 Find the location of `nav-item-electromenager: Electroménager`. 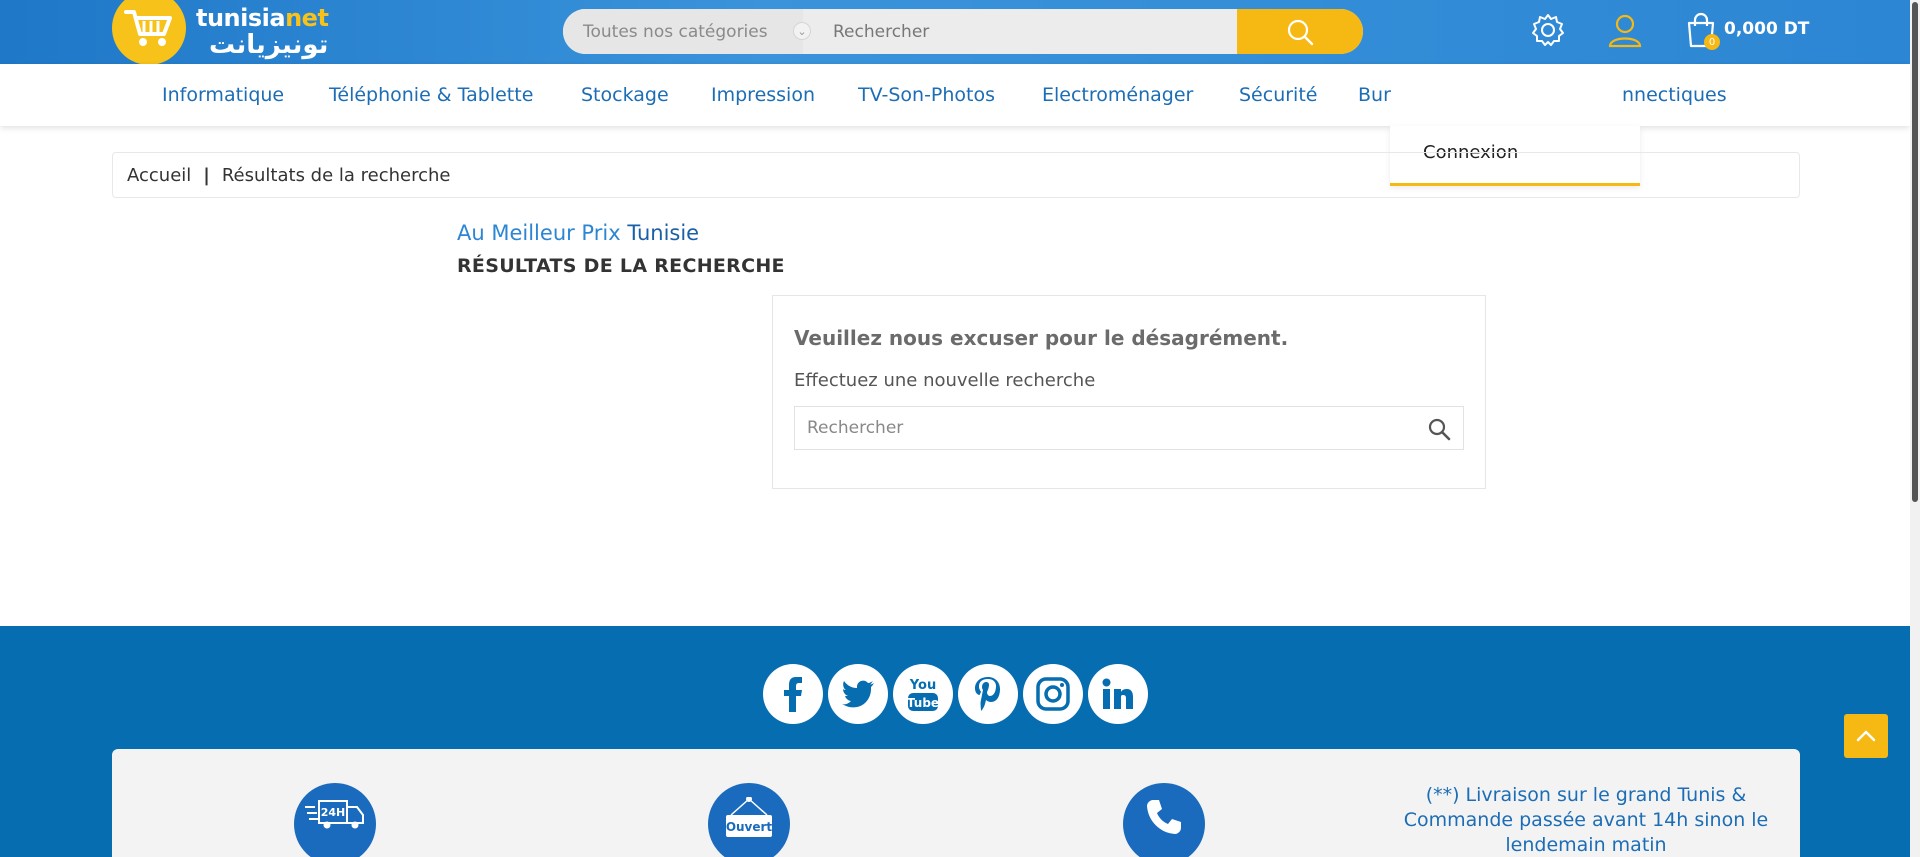

nav-item-electromenager: Electroménager is located at coordinates (1117, 95).